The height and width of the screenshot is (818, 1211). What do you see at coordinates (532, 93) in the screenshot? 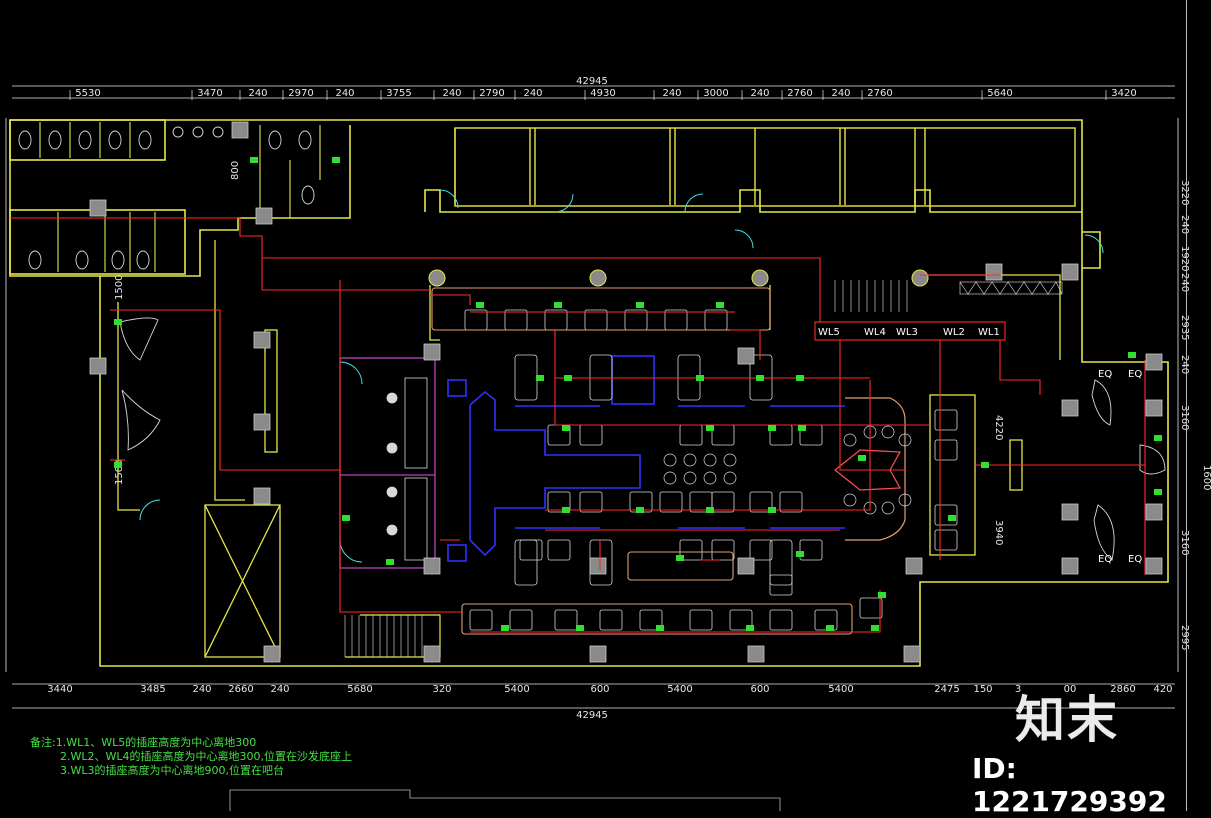
I see `top-dimension-8: 240` at bounding box center [532, 93].